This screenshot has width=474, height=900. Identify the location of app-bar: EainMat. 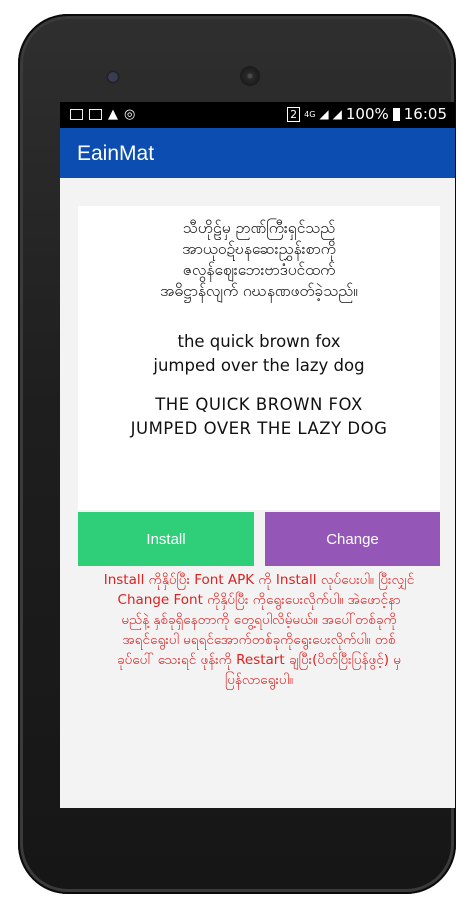
(257, 153).